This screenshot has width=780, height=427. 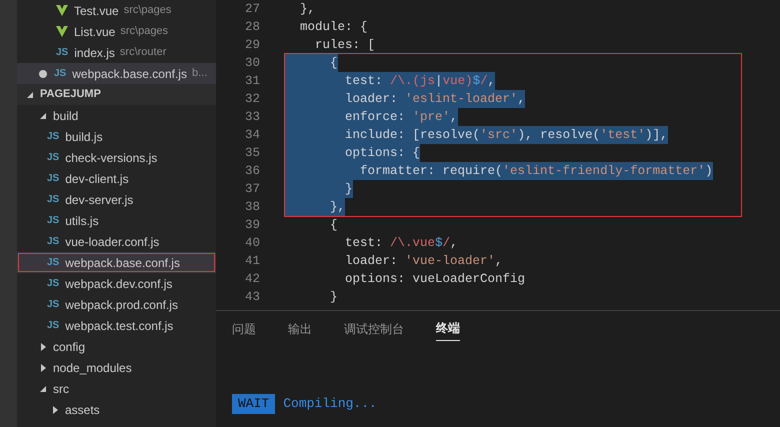 What do you see at coordinates (94, 53) in the screenshot?
I see `file-name: index.js` at bounding box center [94, 53].